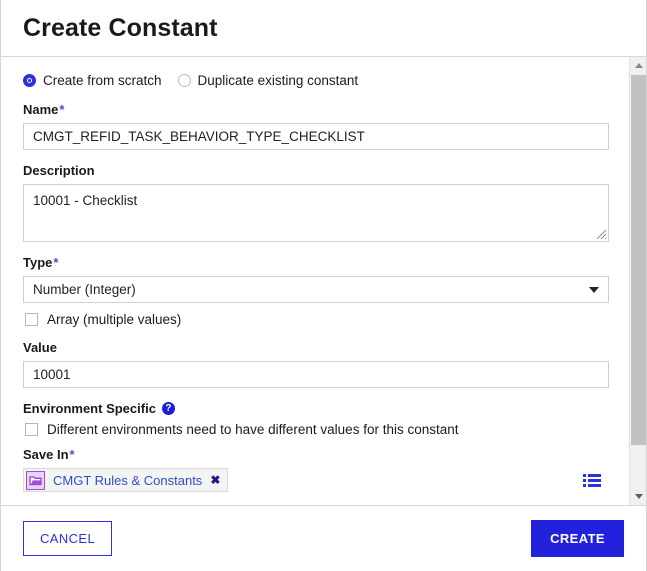 Image resolution: width=647 pixels, height=571 pixels. Describe the element at coordinates (89, 408) in the screenshot. I see `environment-specific-label-text: Environment Specific` at that location.